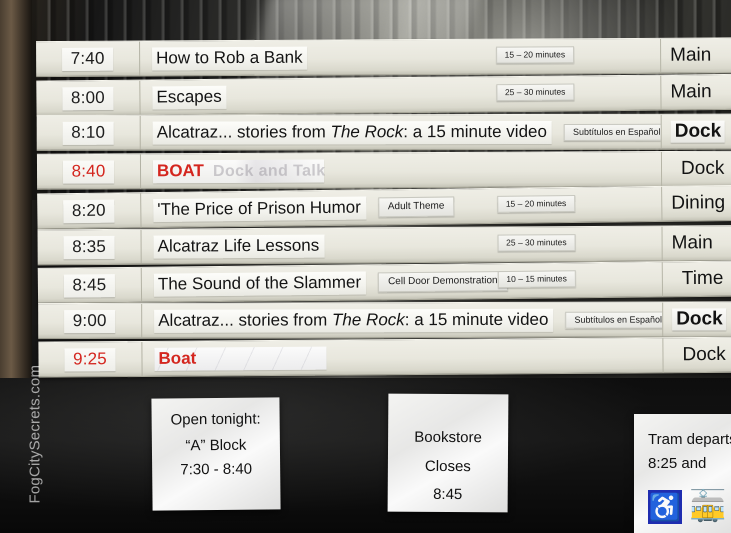 This screenshot has height=533, width=731. I want to click on schedule-title-text: How to Rob a Bank, so click(229, 57).